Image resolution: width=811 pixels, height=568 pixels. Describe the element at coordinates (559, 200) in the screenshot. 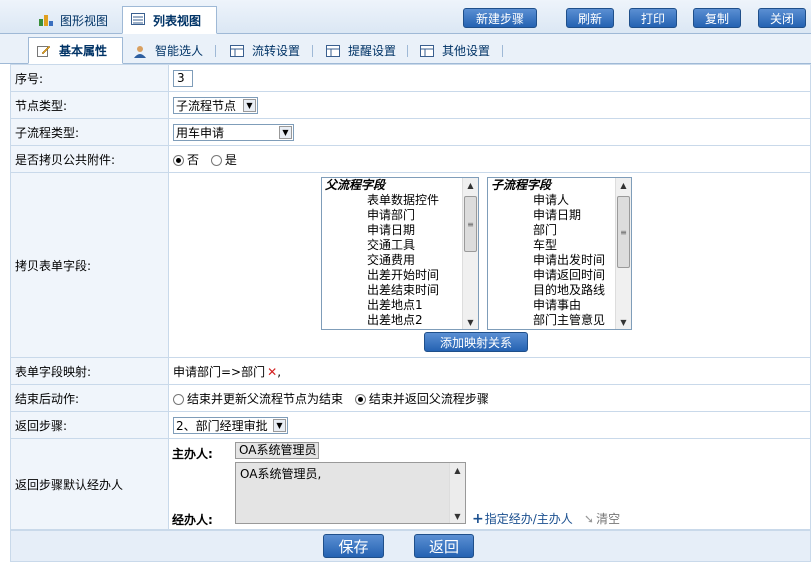

I see `list-item: 申请人` at that location.